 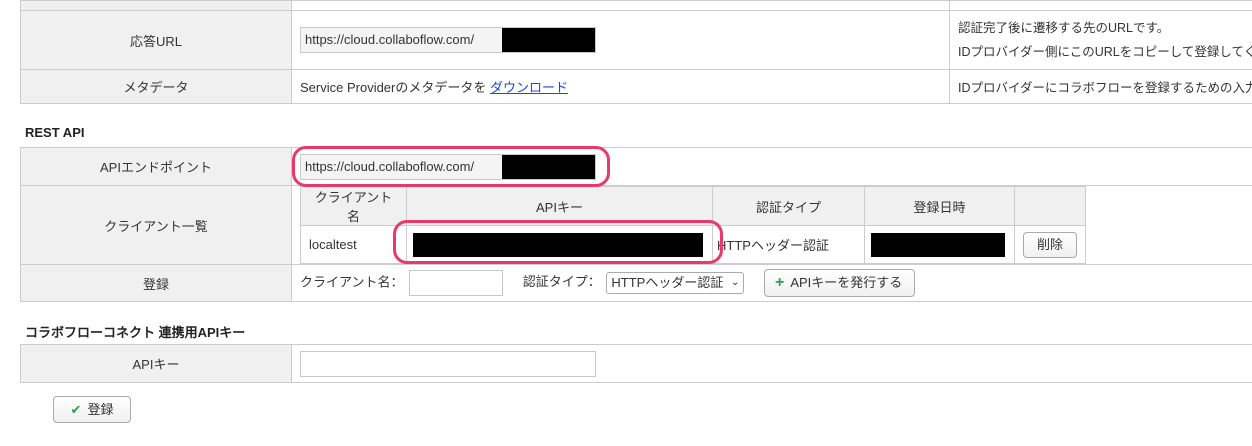 I want to click on issue-api-key-label: APIキーを発行する, so click(x=846, y=282).